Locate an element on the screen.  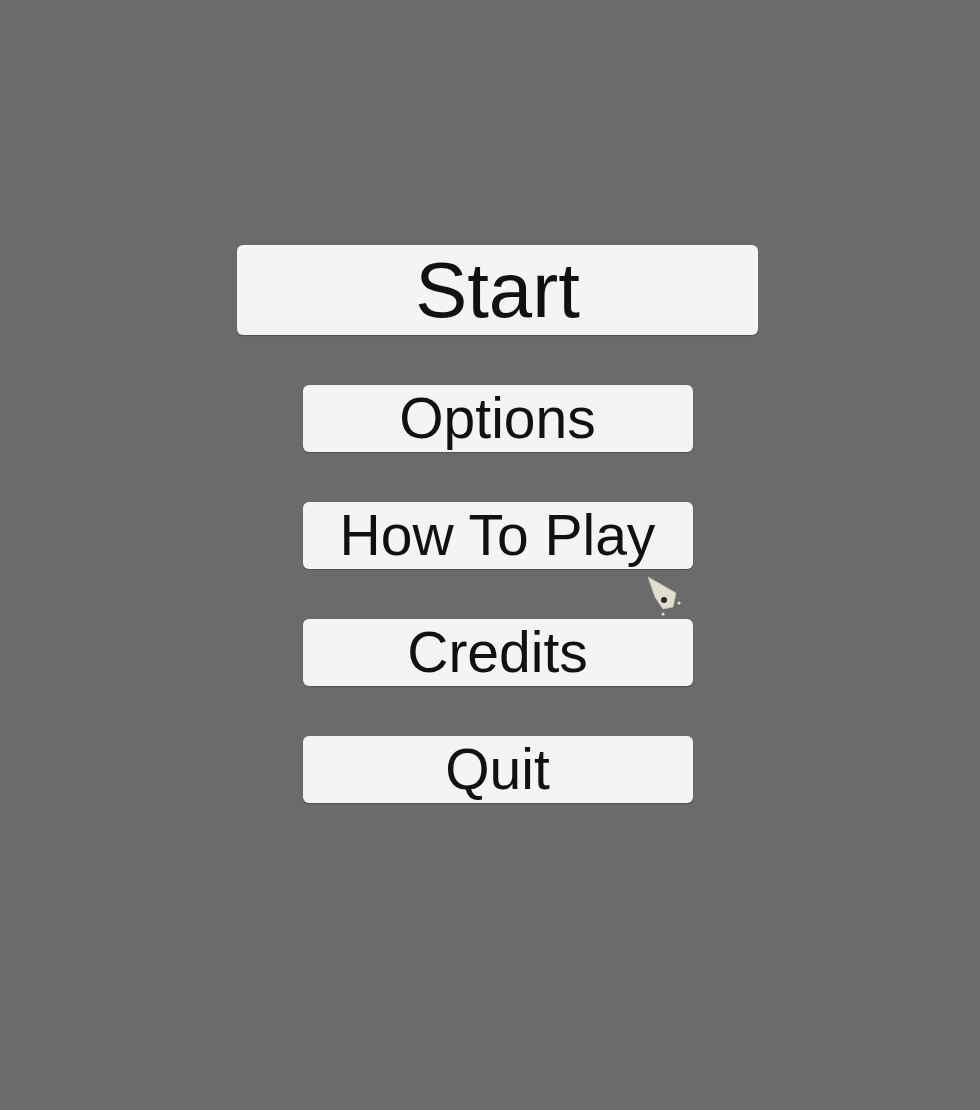
menu-button: Quit is located at coordinates (497, 769).